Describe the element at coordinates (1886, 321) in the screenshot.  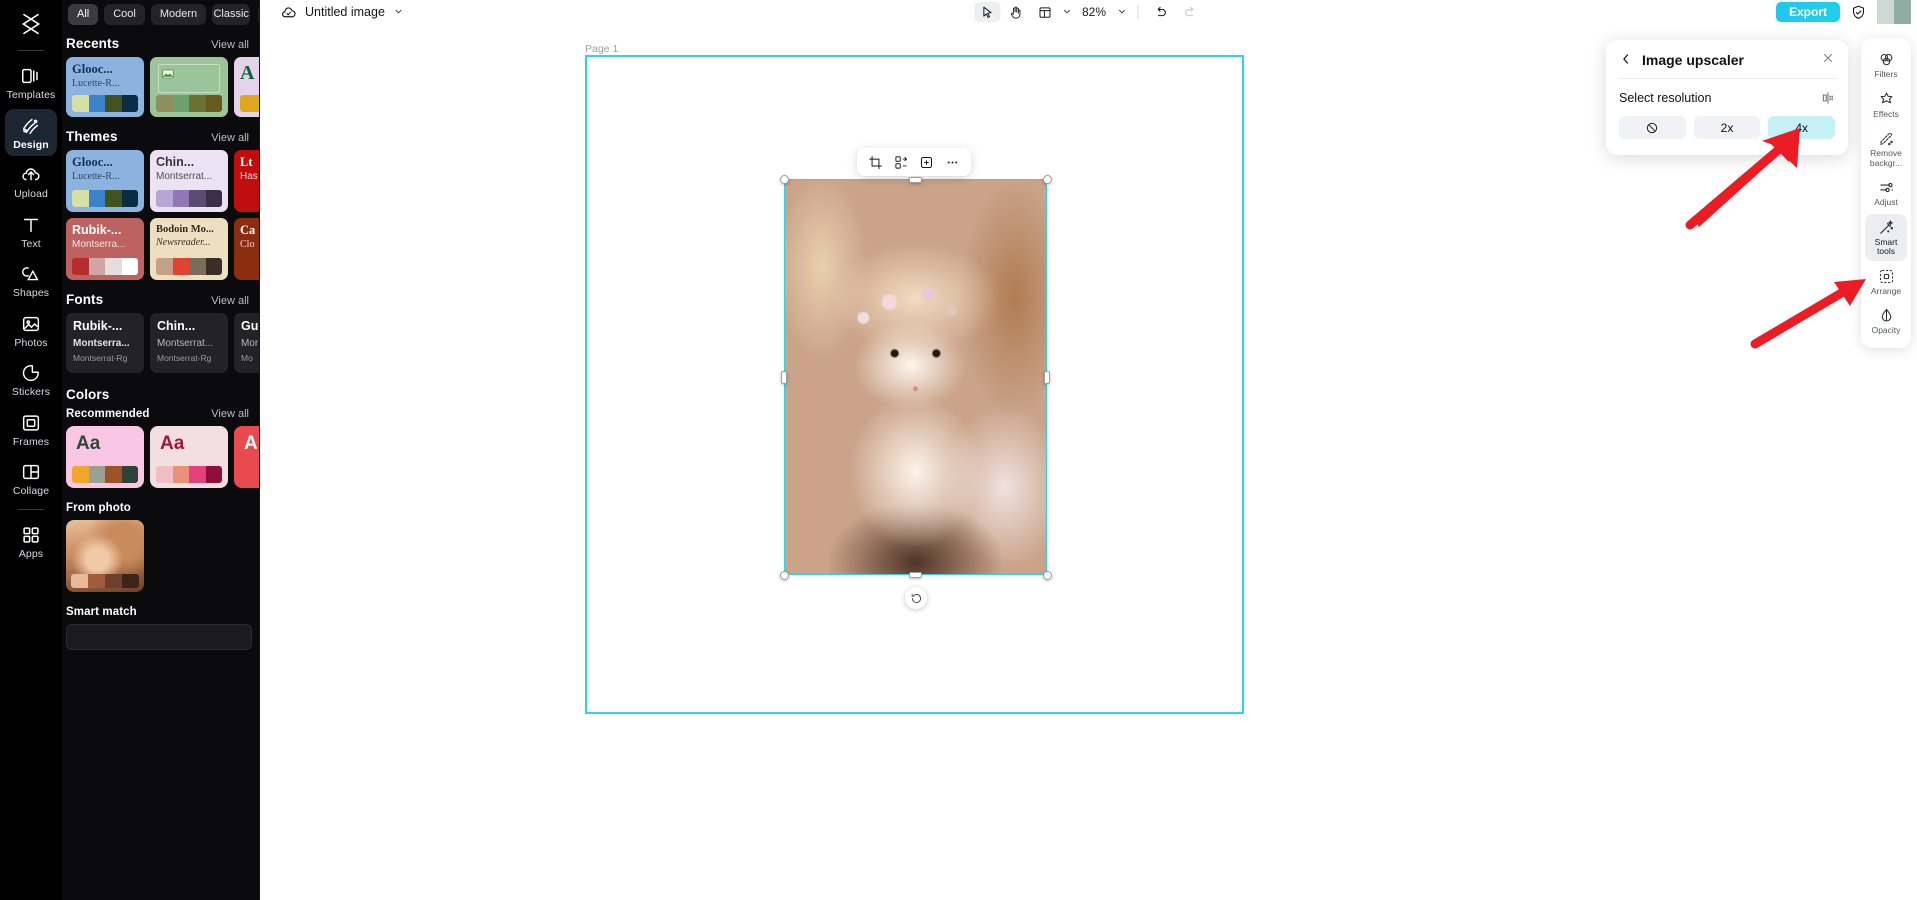
I see `tool-opacity: Opacity` at that location.